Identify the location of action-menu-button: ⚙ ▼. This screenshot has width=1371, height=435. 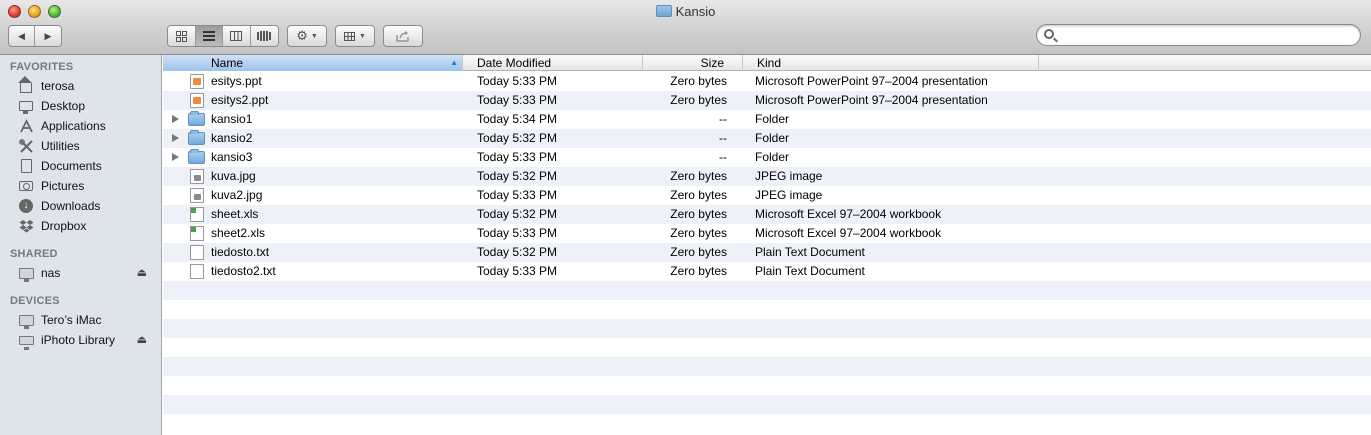
(307, 36).